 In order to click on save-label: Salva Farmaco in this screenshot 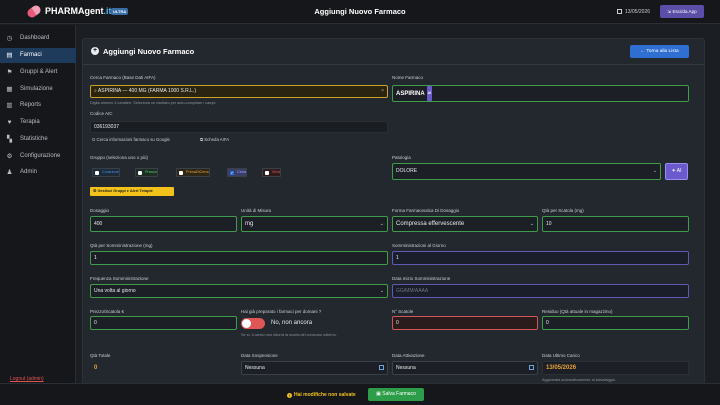, I will do `click(399, 394)`.